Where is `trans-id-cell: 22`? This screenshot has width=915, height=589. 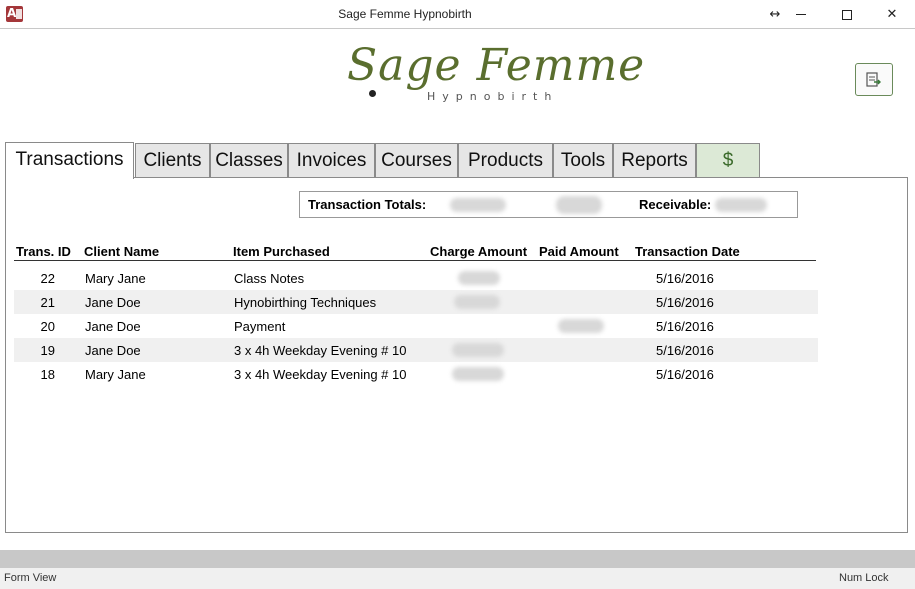 trans-id-cell: 22 is located at coordinates (47, 278).